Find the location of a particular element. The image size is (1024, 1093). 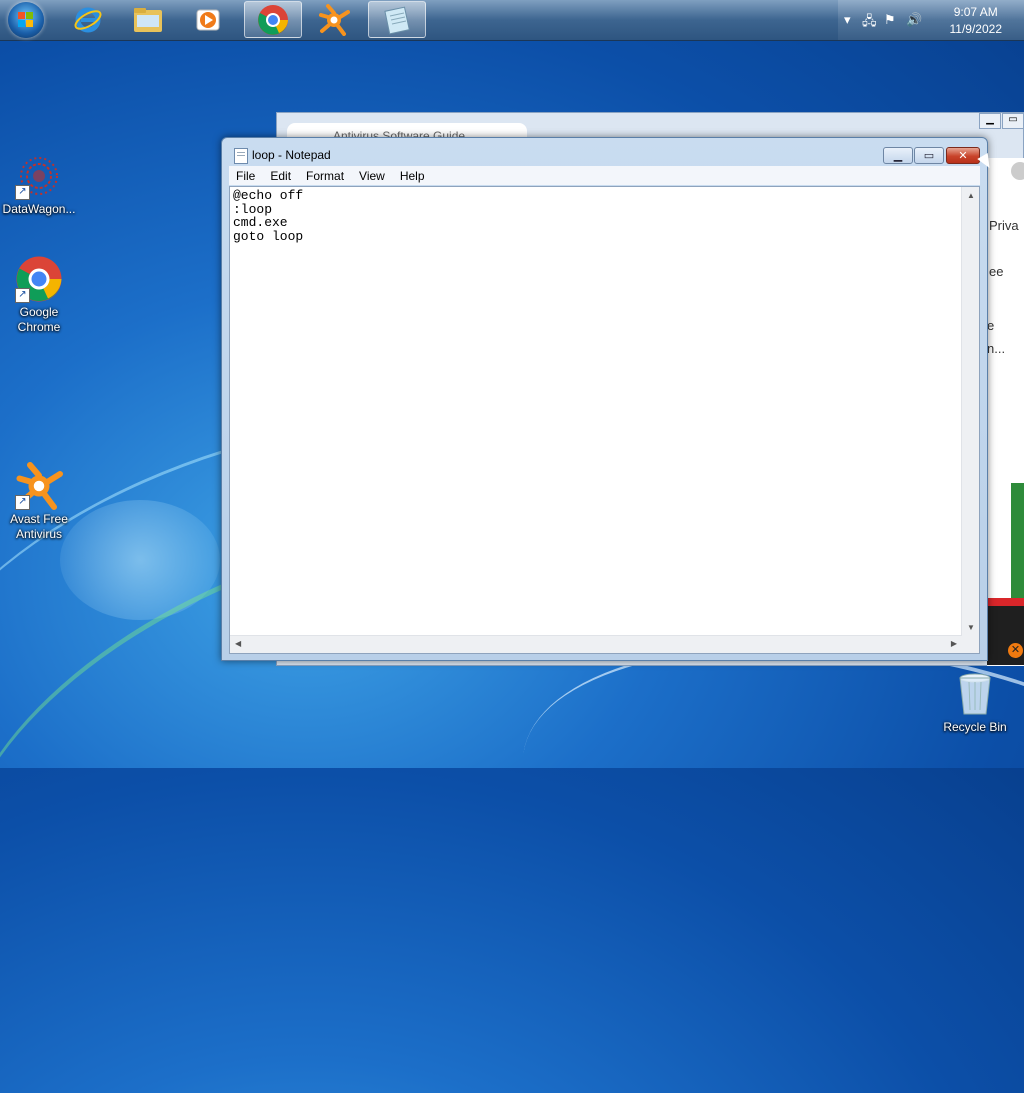

system-tray: ▾ 🖧 ⚑ 🔊 9:07 AM 11/9/2022 is located at coordinates (931, 20).